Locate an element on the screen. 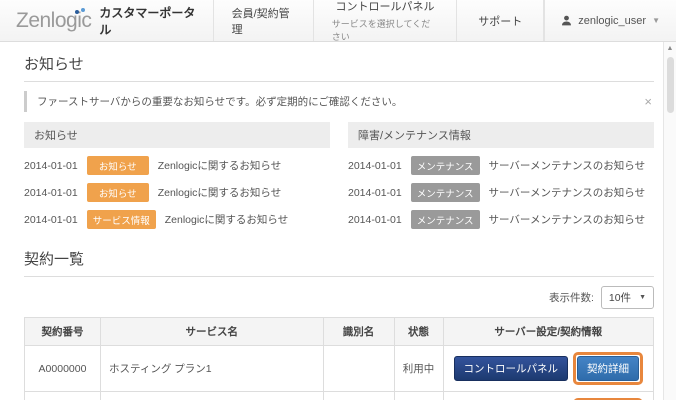  col-contract-number: 契約番号 is located at coordinates (62, 331).